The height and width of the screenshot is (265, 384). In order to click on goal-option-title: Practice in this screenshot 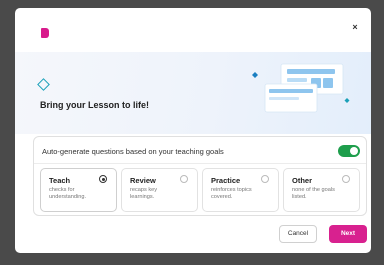, I will do `click(226, 180)`.